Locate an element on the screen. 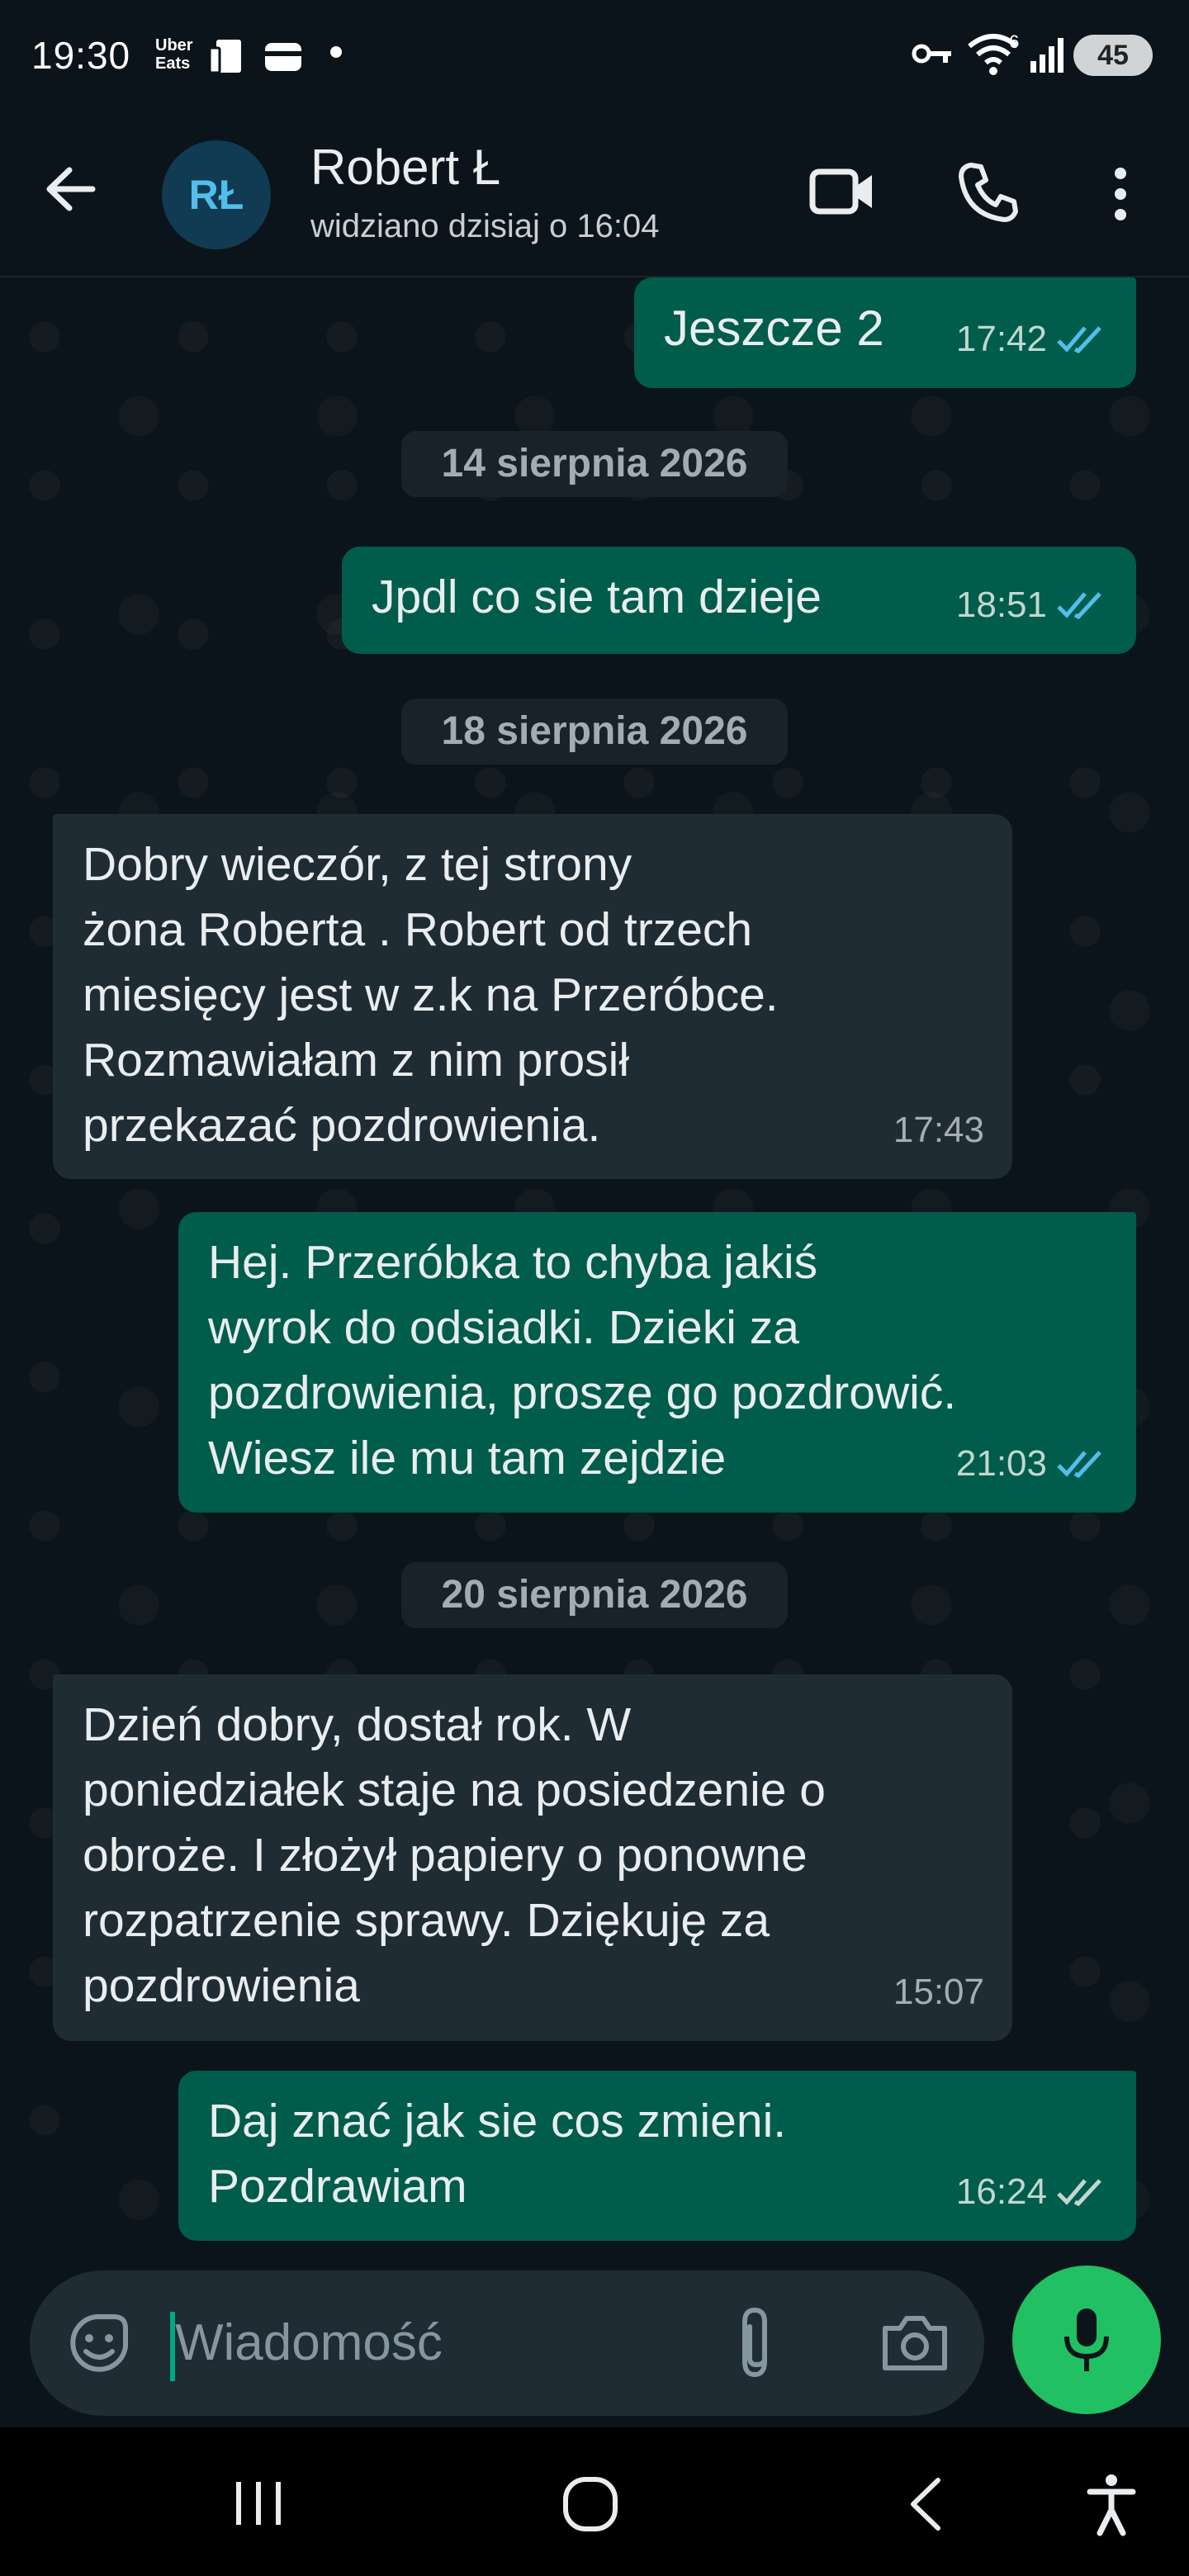  message-meta: 15:07 is located at coordinates (938, 1991).